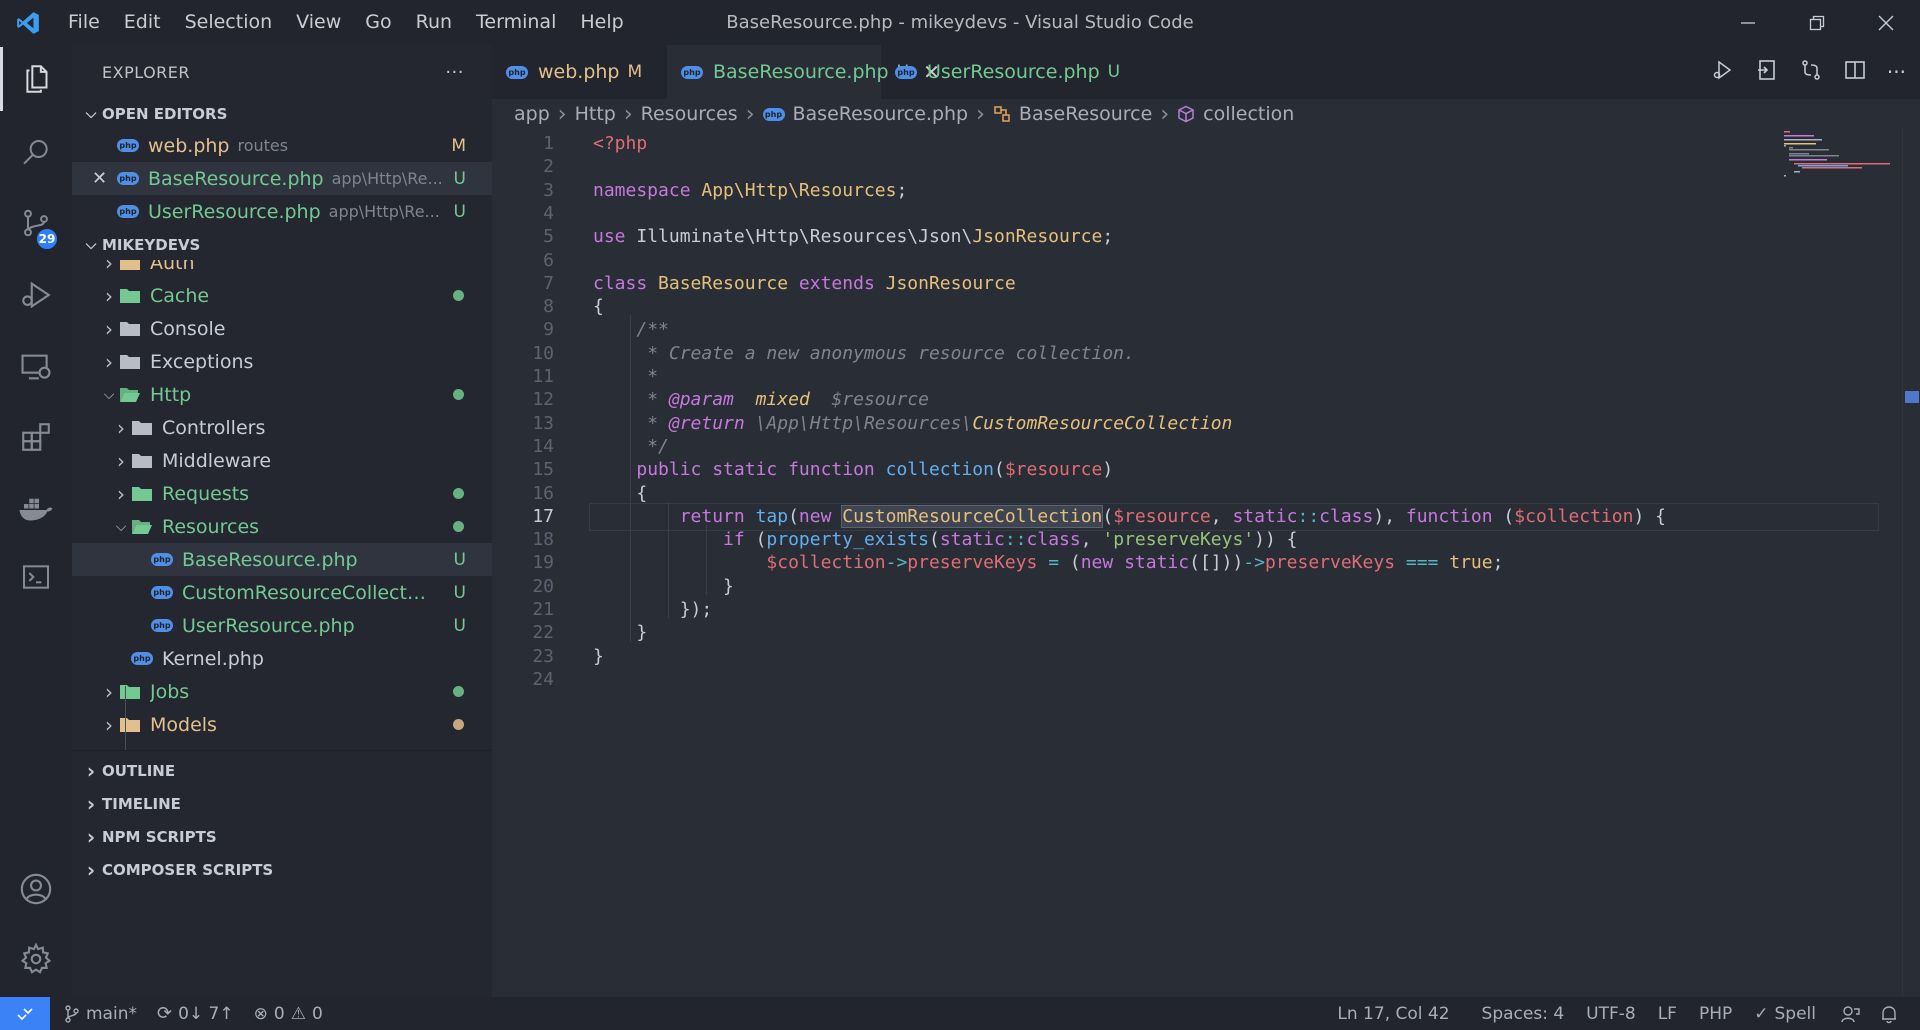  Describe the element at coordinates (288, 1013) in the screenshot. I see `problems-status-button: ⊗ 0 ⚠ 0` at that location.